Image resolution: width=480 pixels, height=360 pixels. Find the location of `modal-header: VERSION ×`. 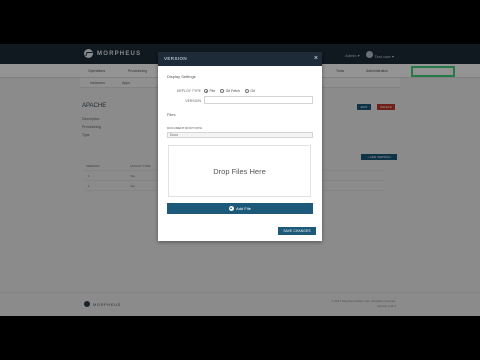

modal-header: VERSION × is located at coordinates (240, 59).